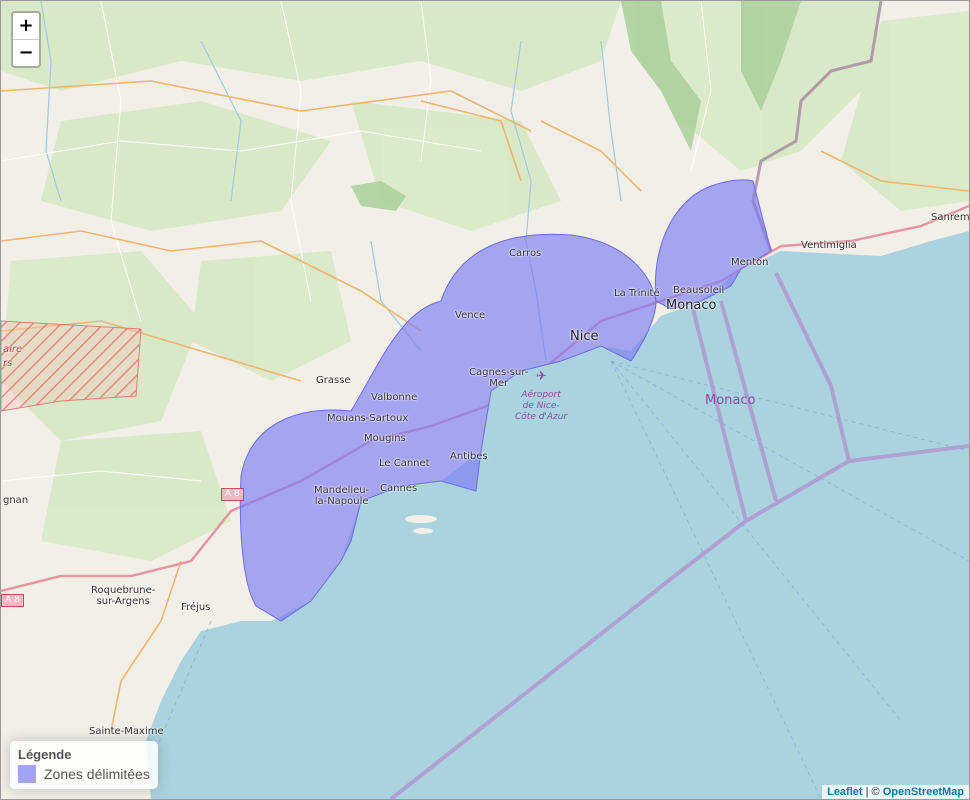  I want to click on legend-item: Zones délimitées, so click(84, 774).